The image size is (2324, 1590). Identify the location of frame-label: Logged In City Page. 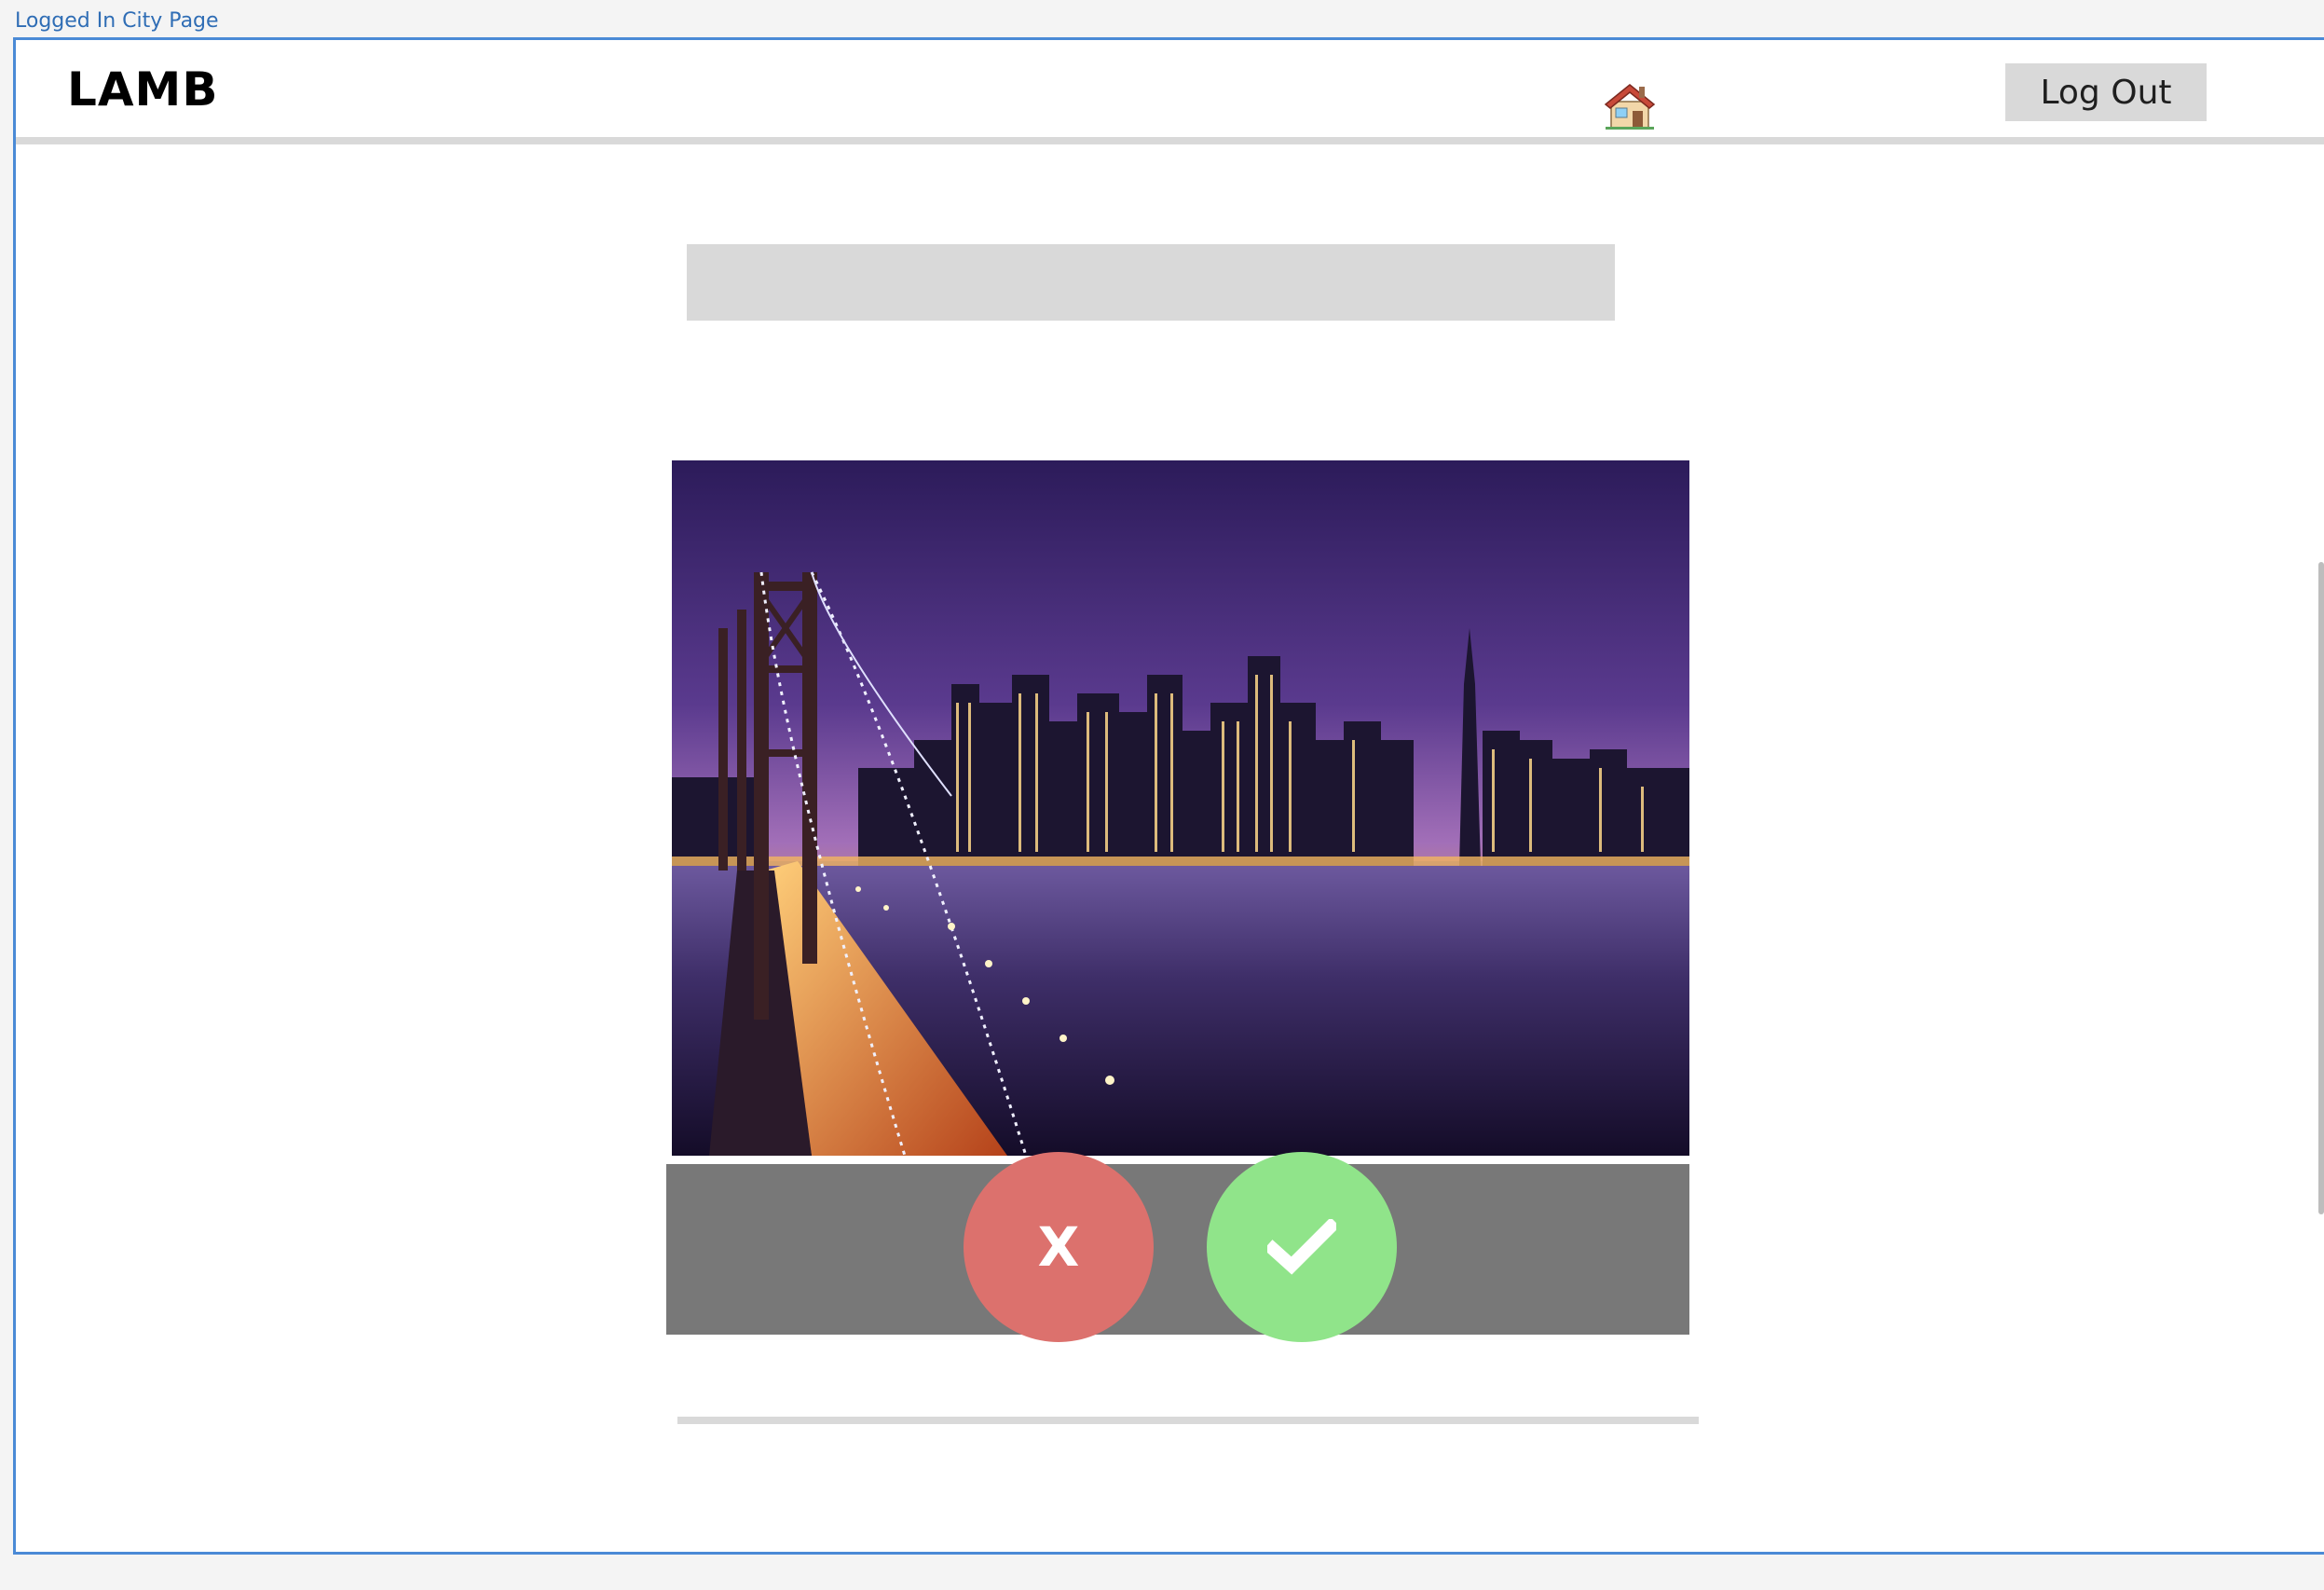
(117, 21).